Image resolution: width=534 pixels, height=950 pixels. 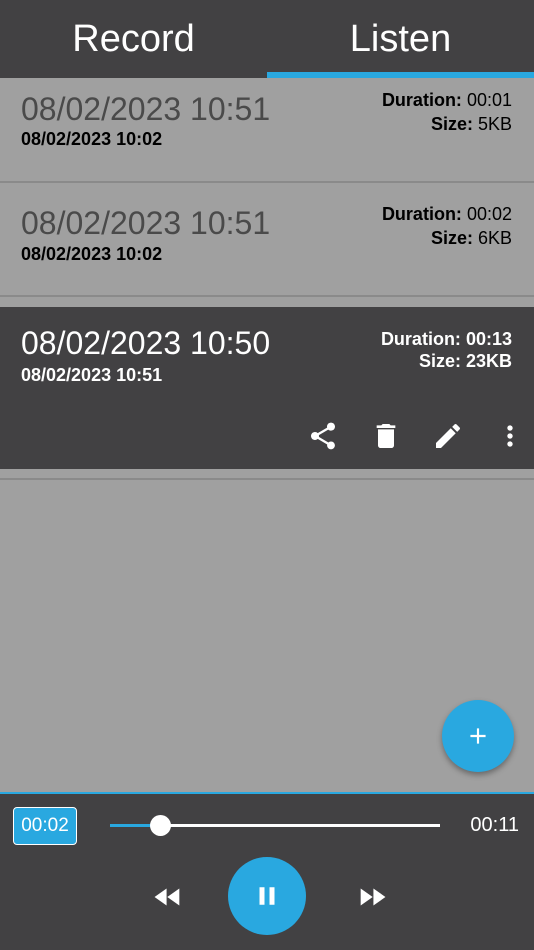 I want to click on fast-forward-icon, so click(x=373, y=897).